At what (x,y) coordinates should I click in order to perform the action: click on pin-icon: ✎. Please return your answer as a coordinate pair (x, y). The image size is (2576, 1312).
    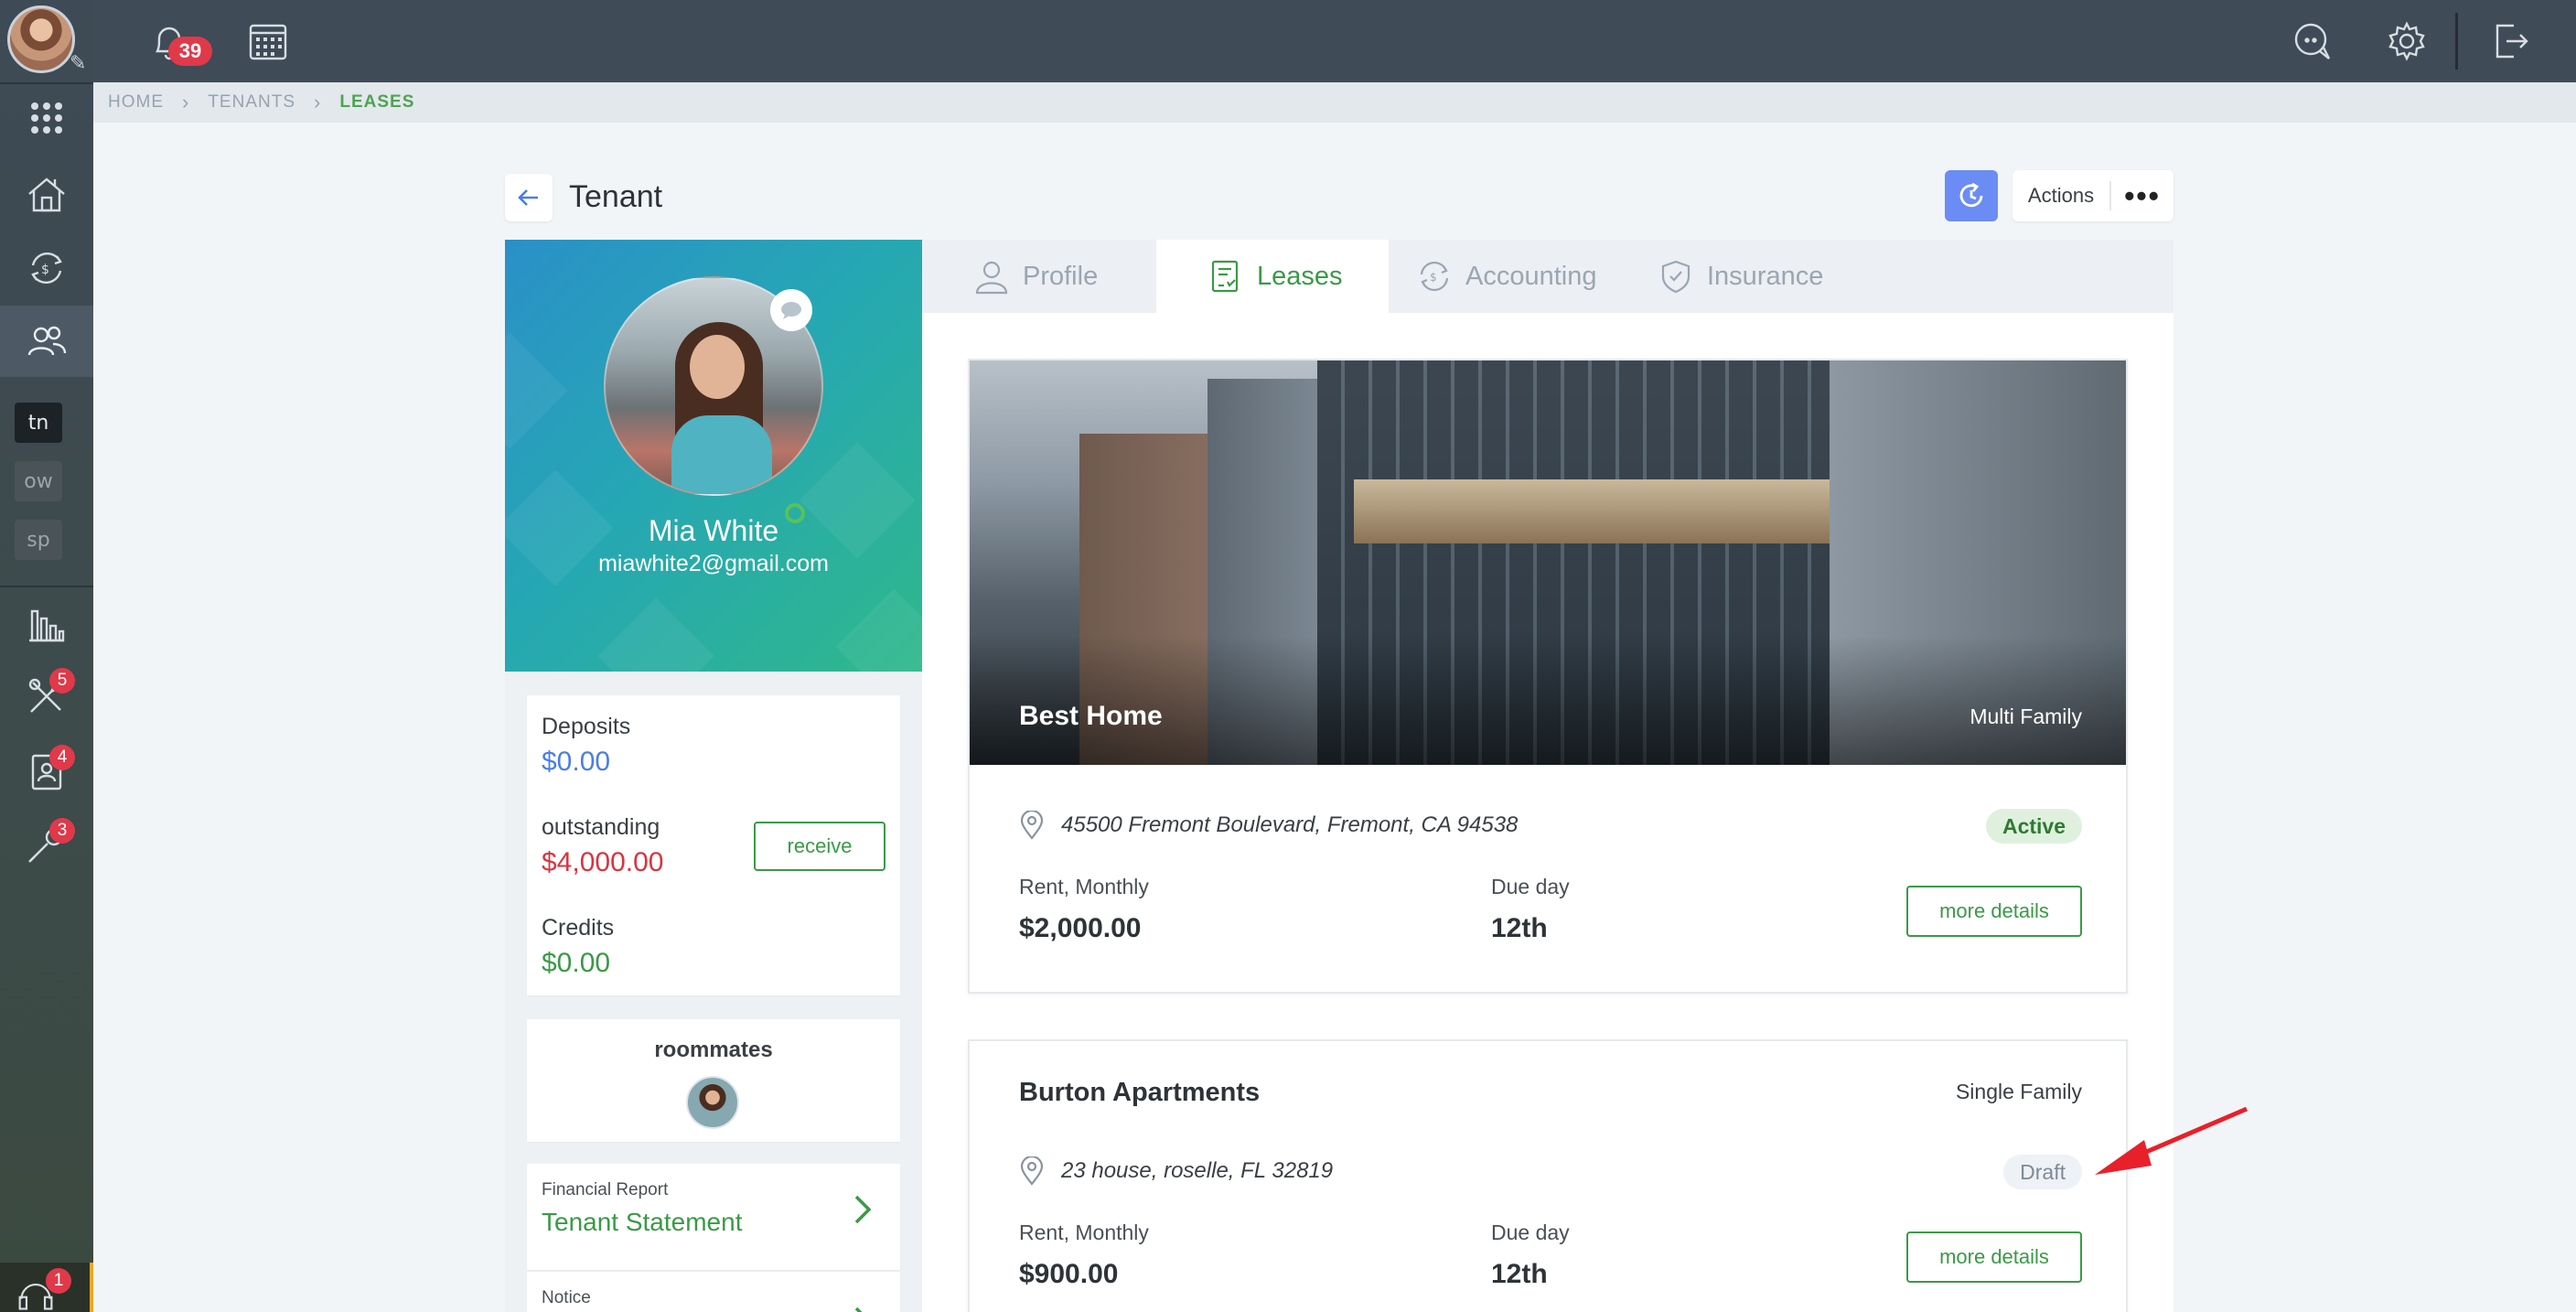
    Looking at the image, I should click on (78, 63).